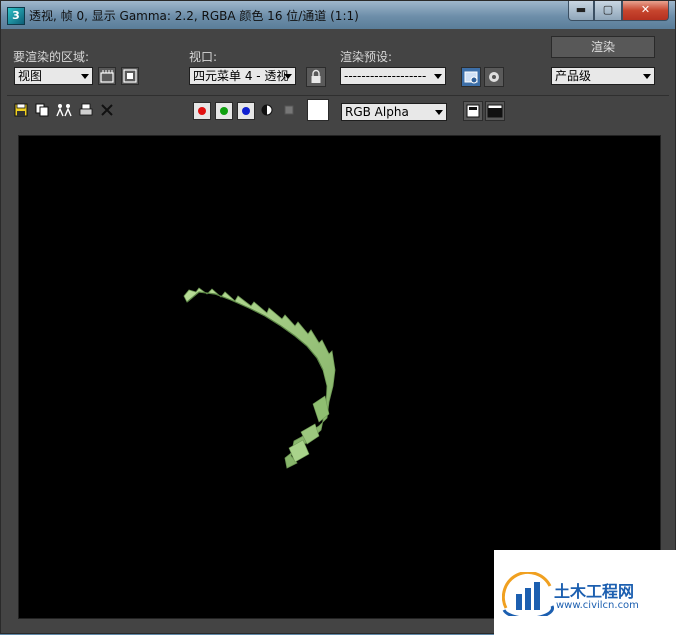 The height and width of the screenshot is (635, 676). I want to click on copy-image-button, so click(43, 111).